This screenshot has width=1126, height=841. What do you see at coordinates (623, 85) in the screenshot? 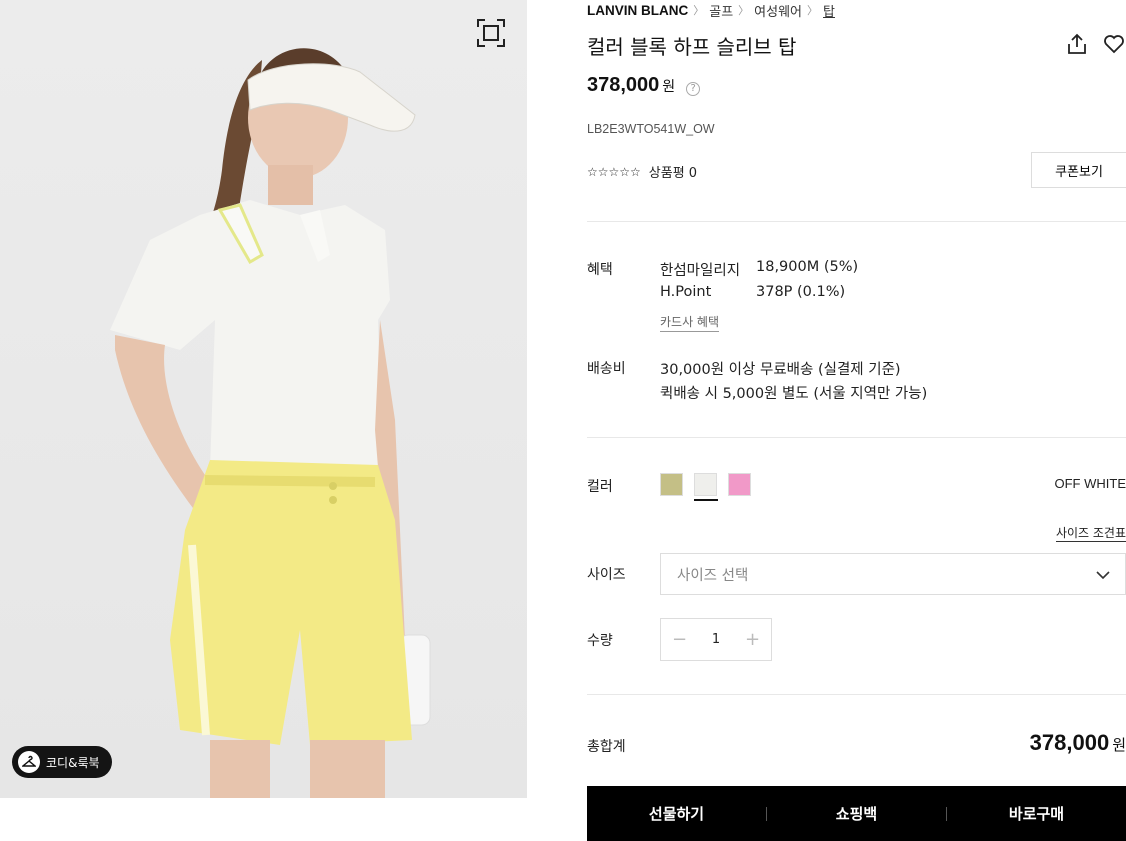
I see `price-value: 378,000` at bounding box center [623, 85].